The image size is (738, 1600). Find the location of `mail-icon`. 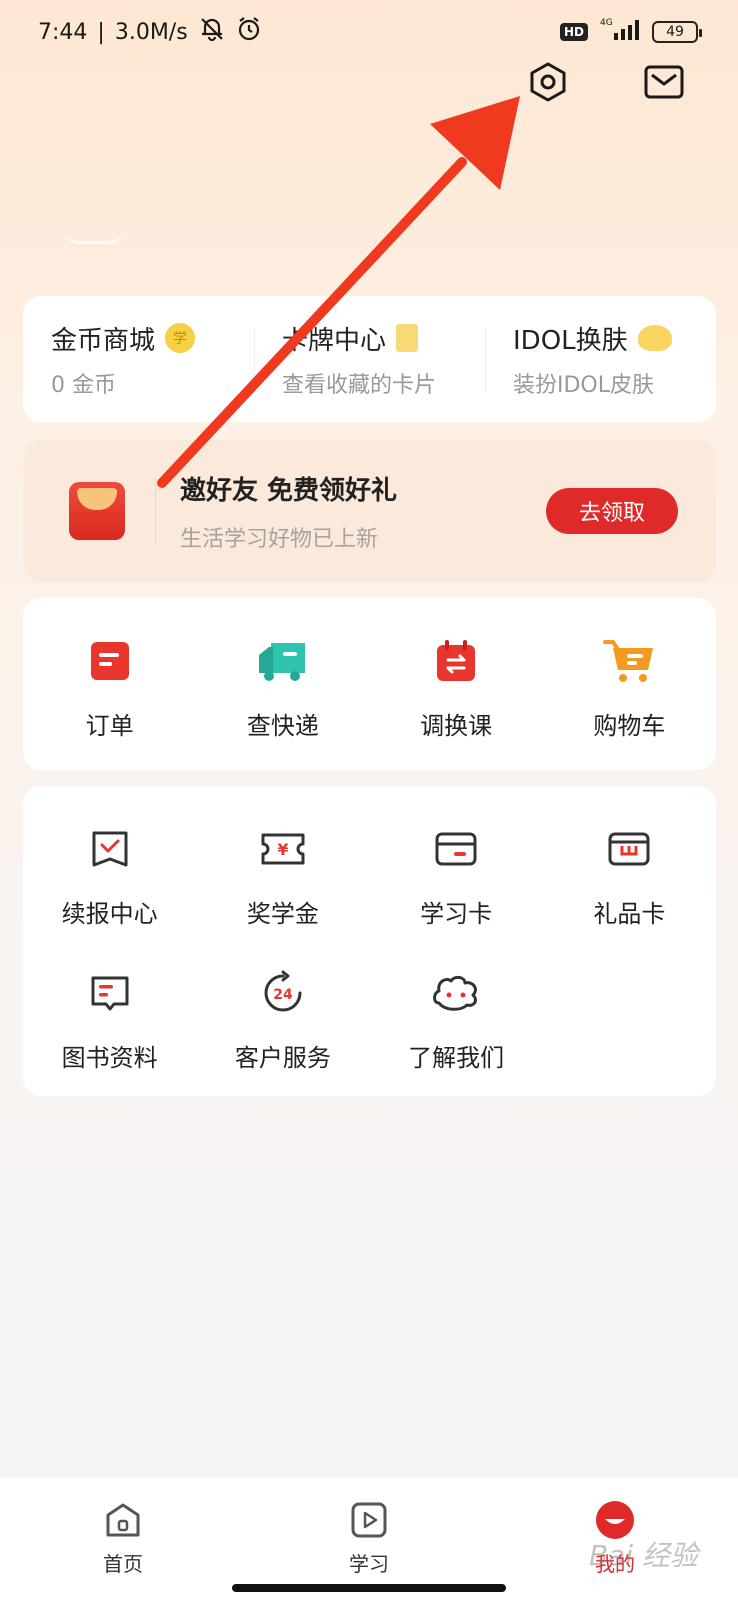

mail-icon is located at coordinates (664, 82).